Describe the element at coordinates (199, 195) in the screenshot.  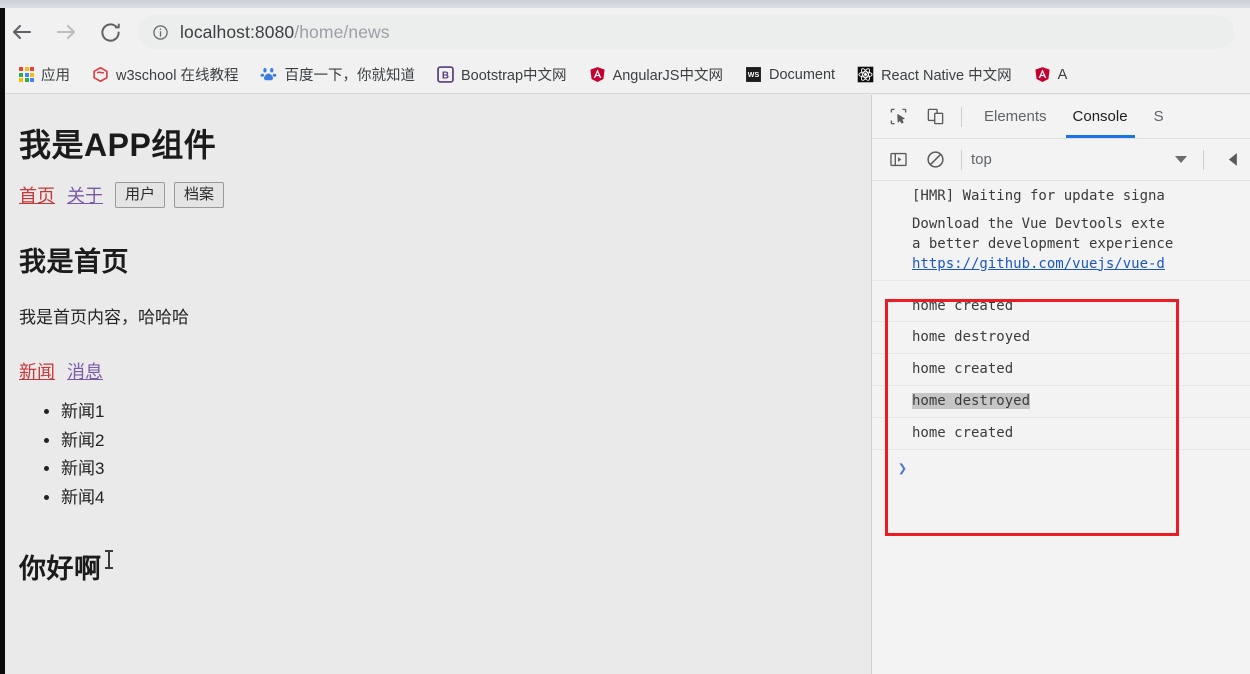
I see `nav-button-profile: 档案` at that location.